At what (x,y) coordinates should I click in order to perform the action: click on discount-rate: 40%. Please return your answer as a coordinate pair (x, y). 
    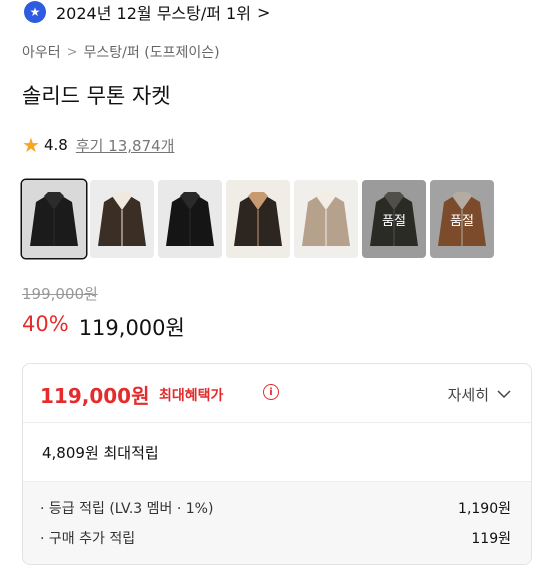
    Looking at the image, I should click on (45, 324).